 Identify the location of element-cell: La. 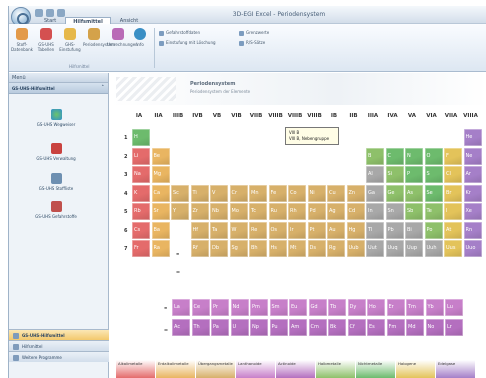
(181, 307).